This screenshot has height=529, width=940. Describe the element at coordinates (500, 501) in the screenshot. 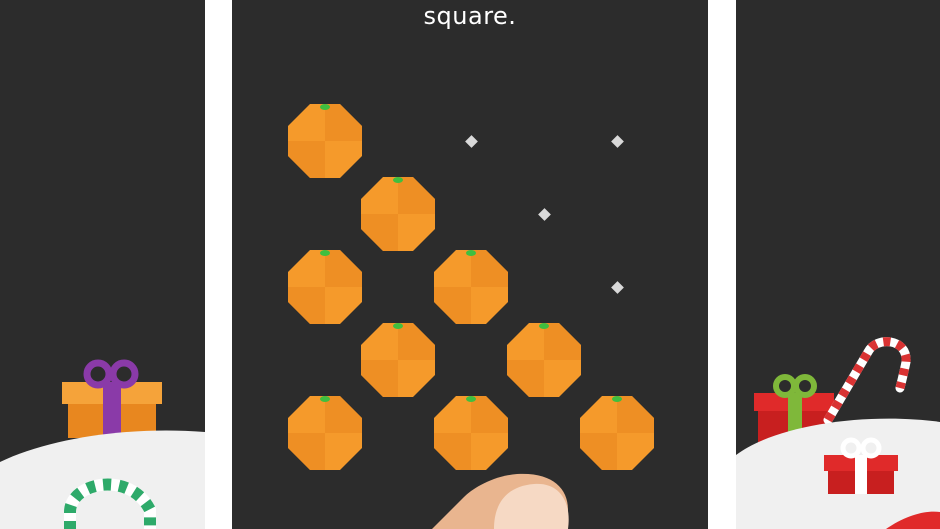

I see `finger-pointer-icon` at that location.